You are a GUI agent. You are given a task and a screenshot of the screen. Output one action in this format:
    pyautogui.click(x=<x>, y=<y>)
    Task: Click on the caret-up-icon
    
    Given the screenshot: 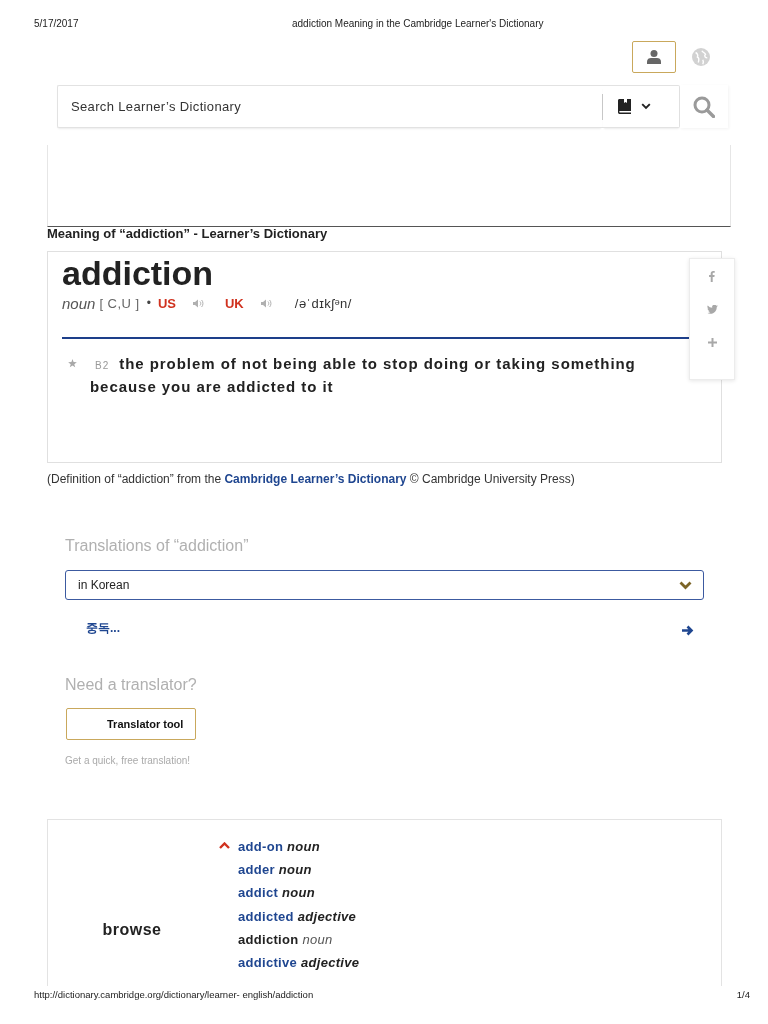 What is the action you would take?
    pyautogui.click(x=224, y=845)
    